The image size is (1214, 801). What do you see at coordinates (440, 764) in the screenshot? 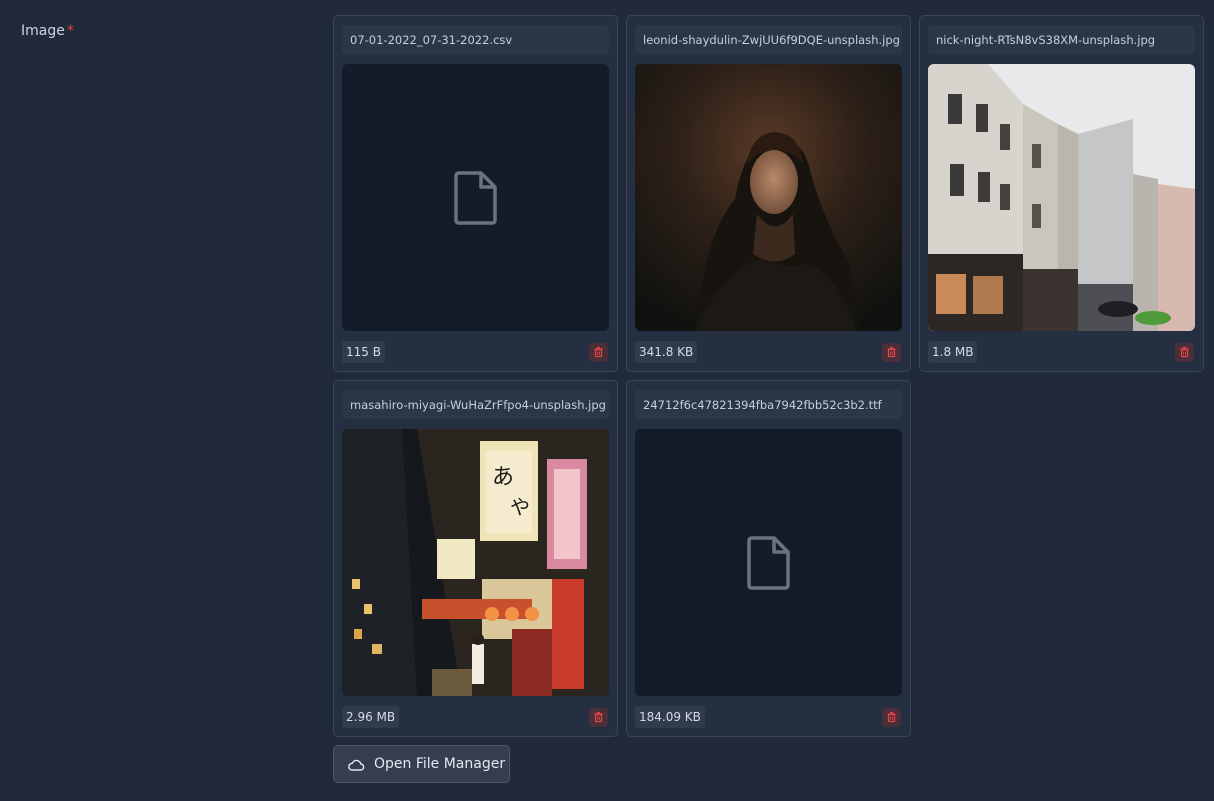
I see `open-file-manager-label: Open File Manager` at bounding box center [440, 764].